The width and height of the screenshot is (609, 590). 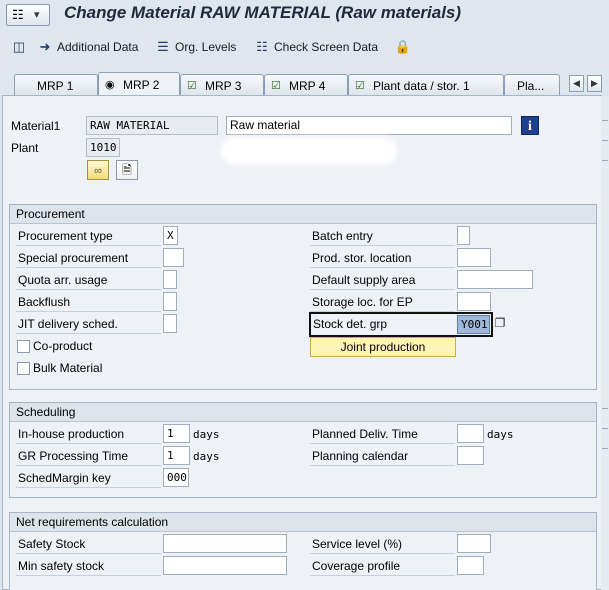 What do you see at coordinates (225, 565) in the screenshot?
I see `min-safety-stock-field` at bounding box center [225, 565].